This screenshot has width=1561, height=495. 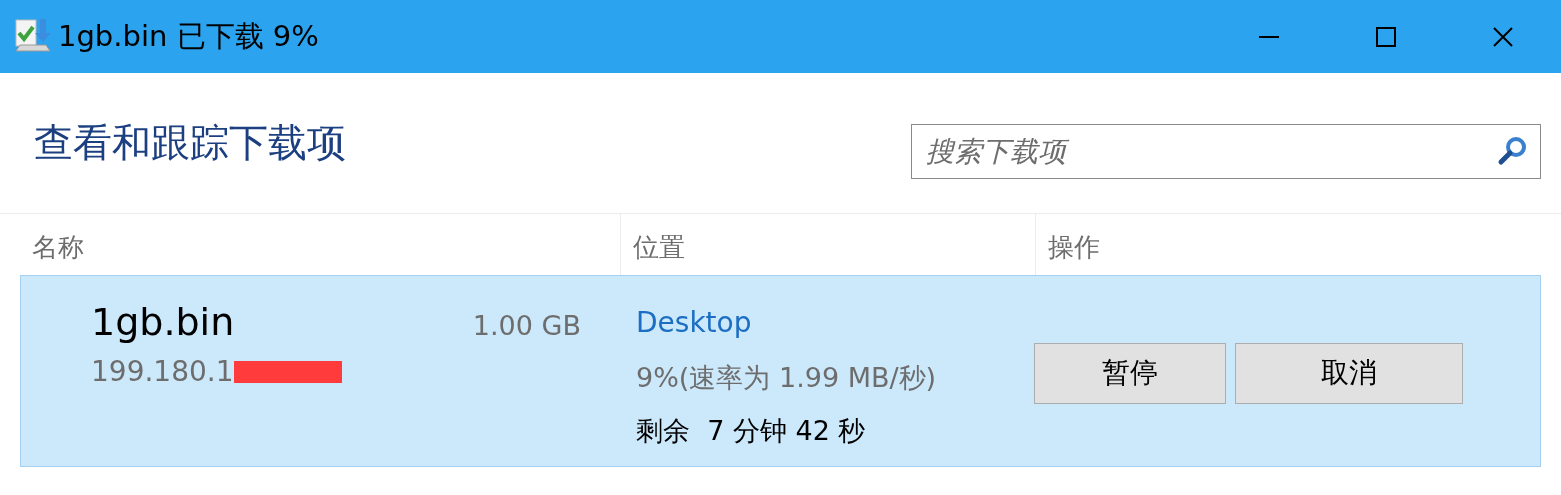 I want to click on pause-button: 暂停, so click(x=1130, y=373).